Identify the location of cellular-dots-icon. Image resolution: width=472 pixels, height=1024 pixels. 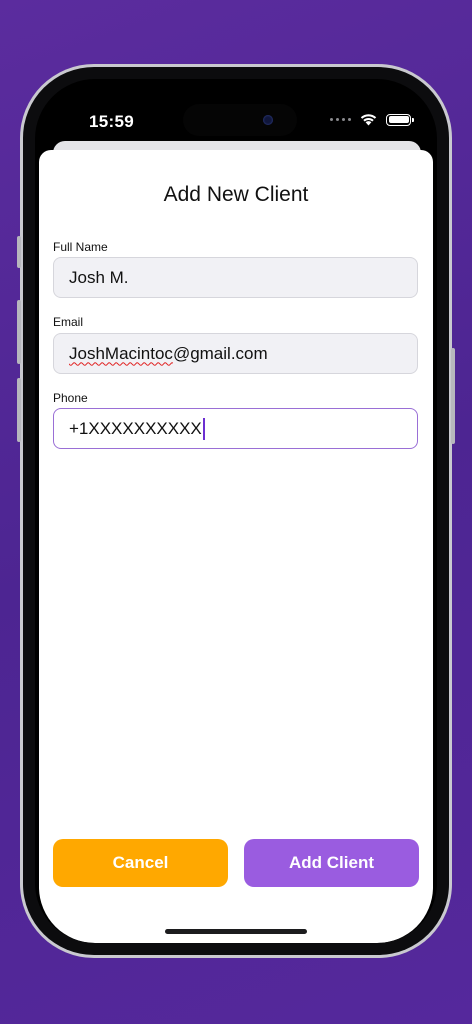
(340, 119).